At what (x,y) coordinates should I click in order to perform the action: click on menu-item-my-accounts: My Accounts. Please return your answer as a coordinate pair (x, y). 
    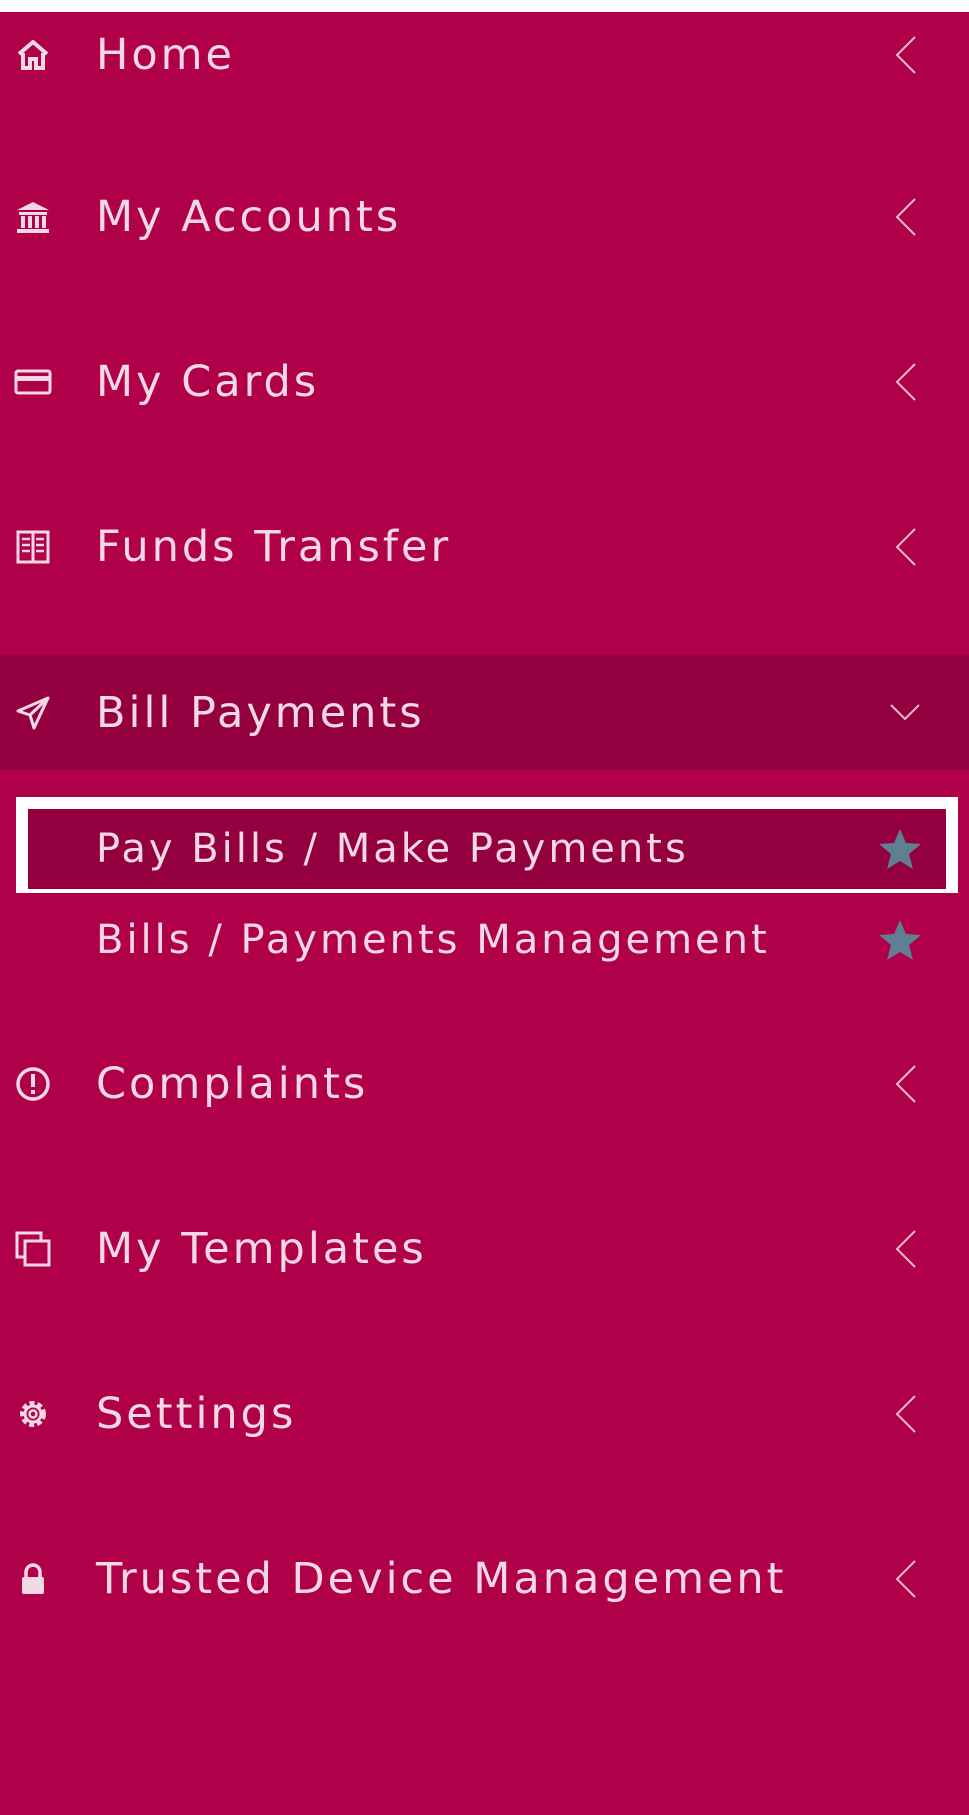
    Looking at the image, I should click on (484, 217).